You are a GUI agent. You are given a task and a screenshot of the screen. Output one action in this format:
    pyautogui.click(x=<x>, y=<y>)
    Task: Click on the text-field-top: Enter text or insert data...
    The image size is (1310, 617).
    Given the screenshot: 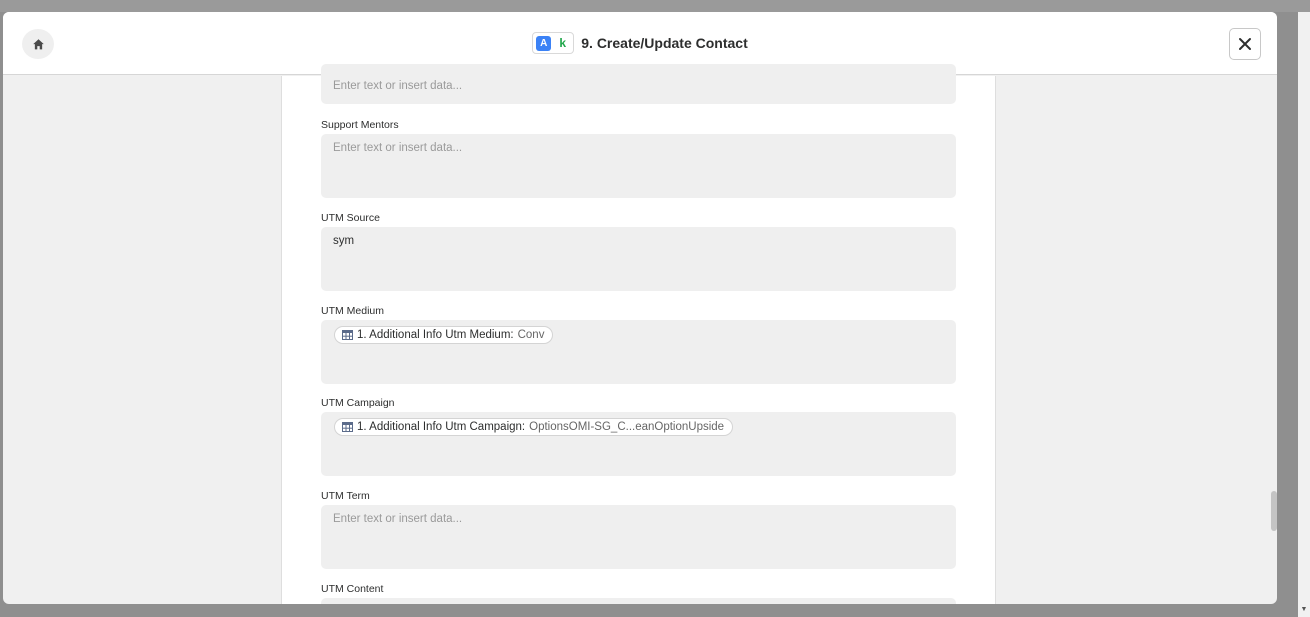 What is the action you would take?
    pyautogui.click(x=638, y=84)
    